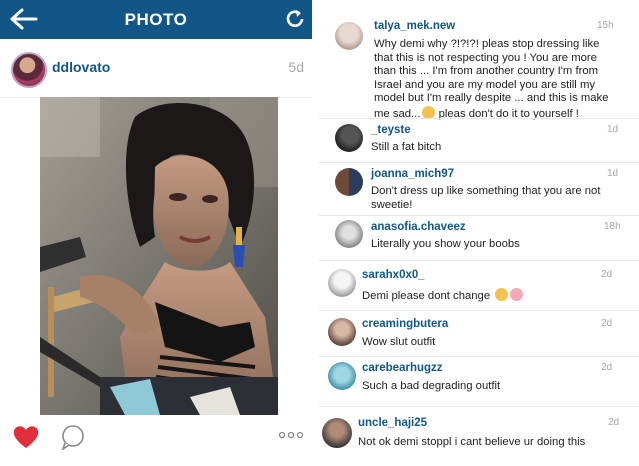 This screenshot has height=466, width=639. What do you see at coordinates (291, 435) in the screenshot?
I see `more-dots-icon` at bounding box center [291, 435].